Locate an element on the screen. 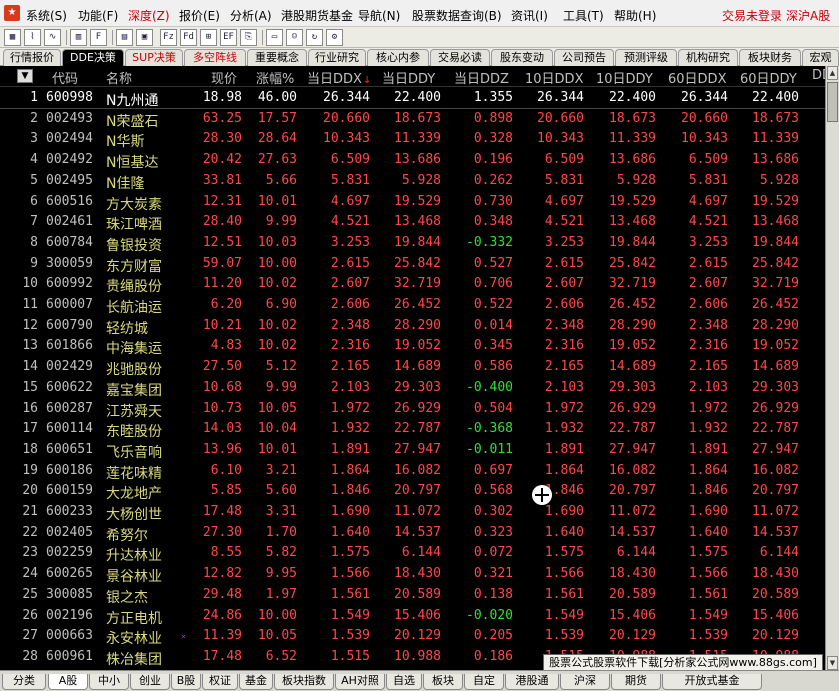 The height and width of the screenshot is (691, 839). multi-window-icon: ▣ is located at coordinates (144, 37).